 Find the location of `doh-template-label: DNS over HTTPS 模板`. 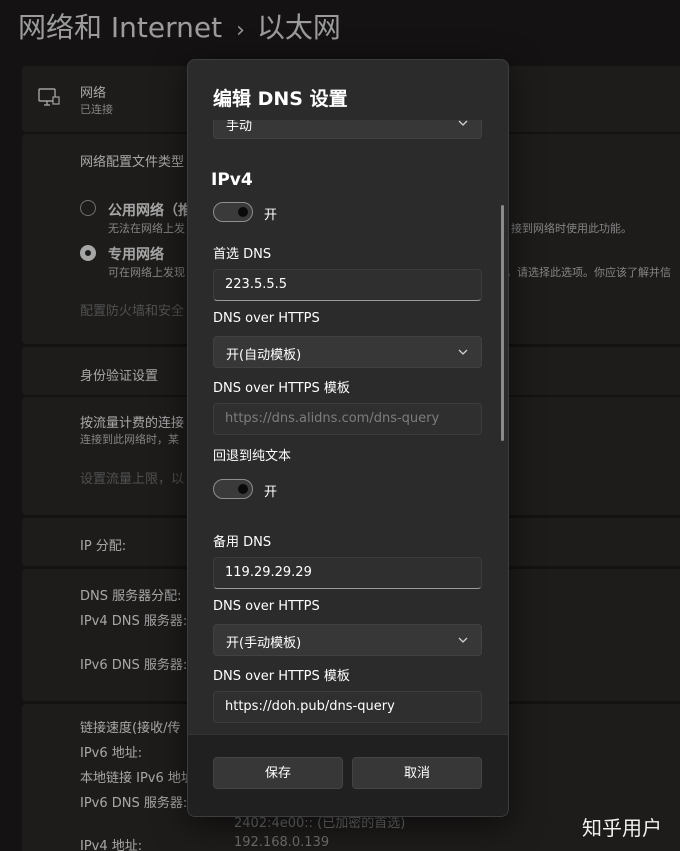

doh-template-label: DNS over HTTPS 模板 is located at coordinates (281, 388).